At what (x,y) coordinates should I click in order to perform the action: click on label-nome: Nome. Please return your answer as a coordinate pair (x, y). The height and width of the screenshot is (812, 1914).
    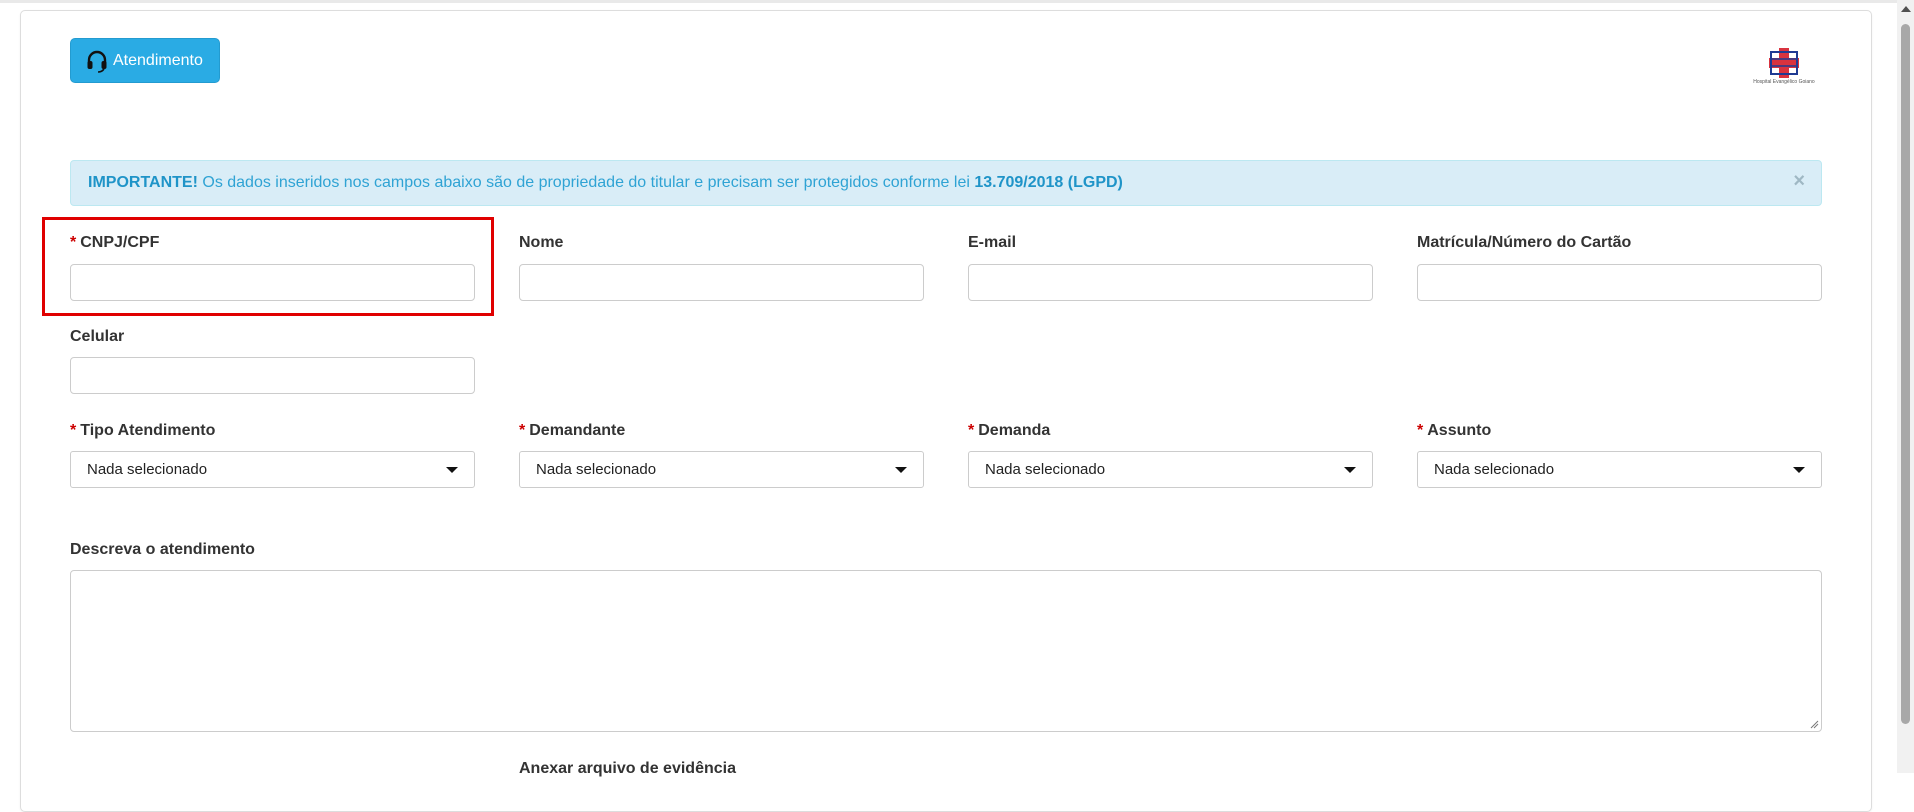
    Looking at the image, I should click on (541, 242).